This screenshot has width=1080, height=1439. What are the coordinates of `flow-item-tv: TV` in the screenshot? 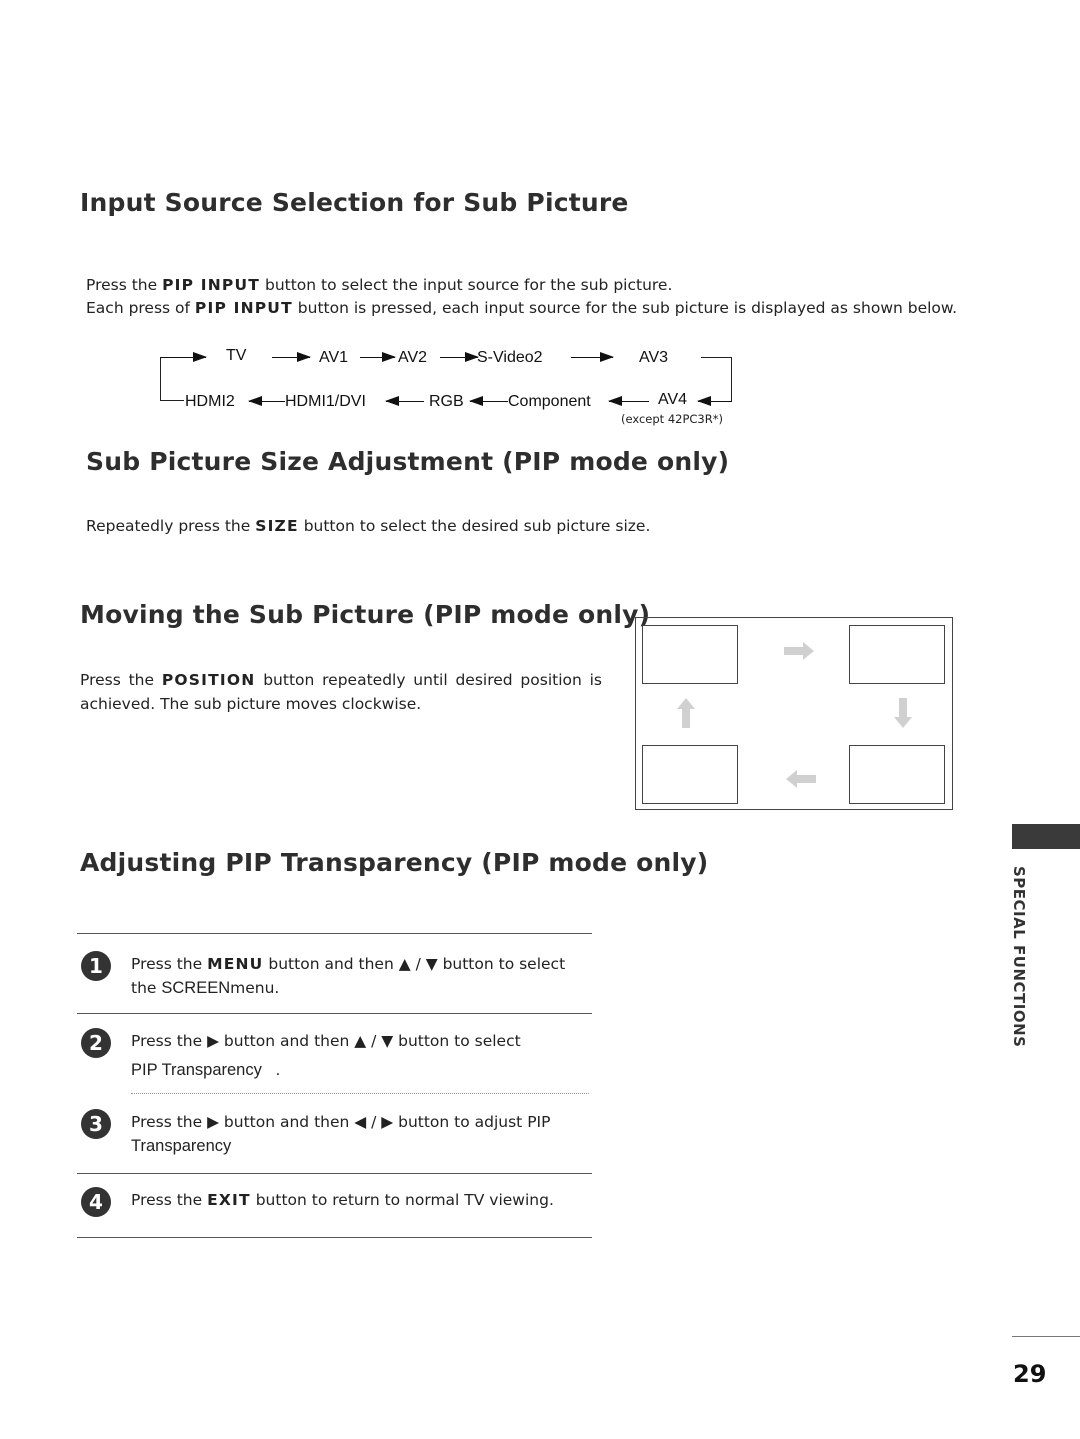 It's located at (236, 355).